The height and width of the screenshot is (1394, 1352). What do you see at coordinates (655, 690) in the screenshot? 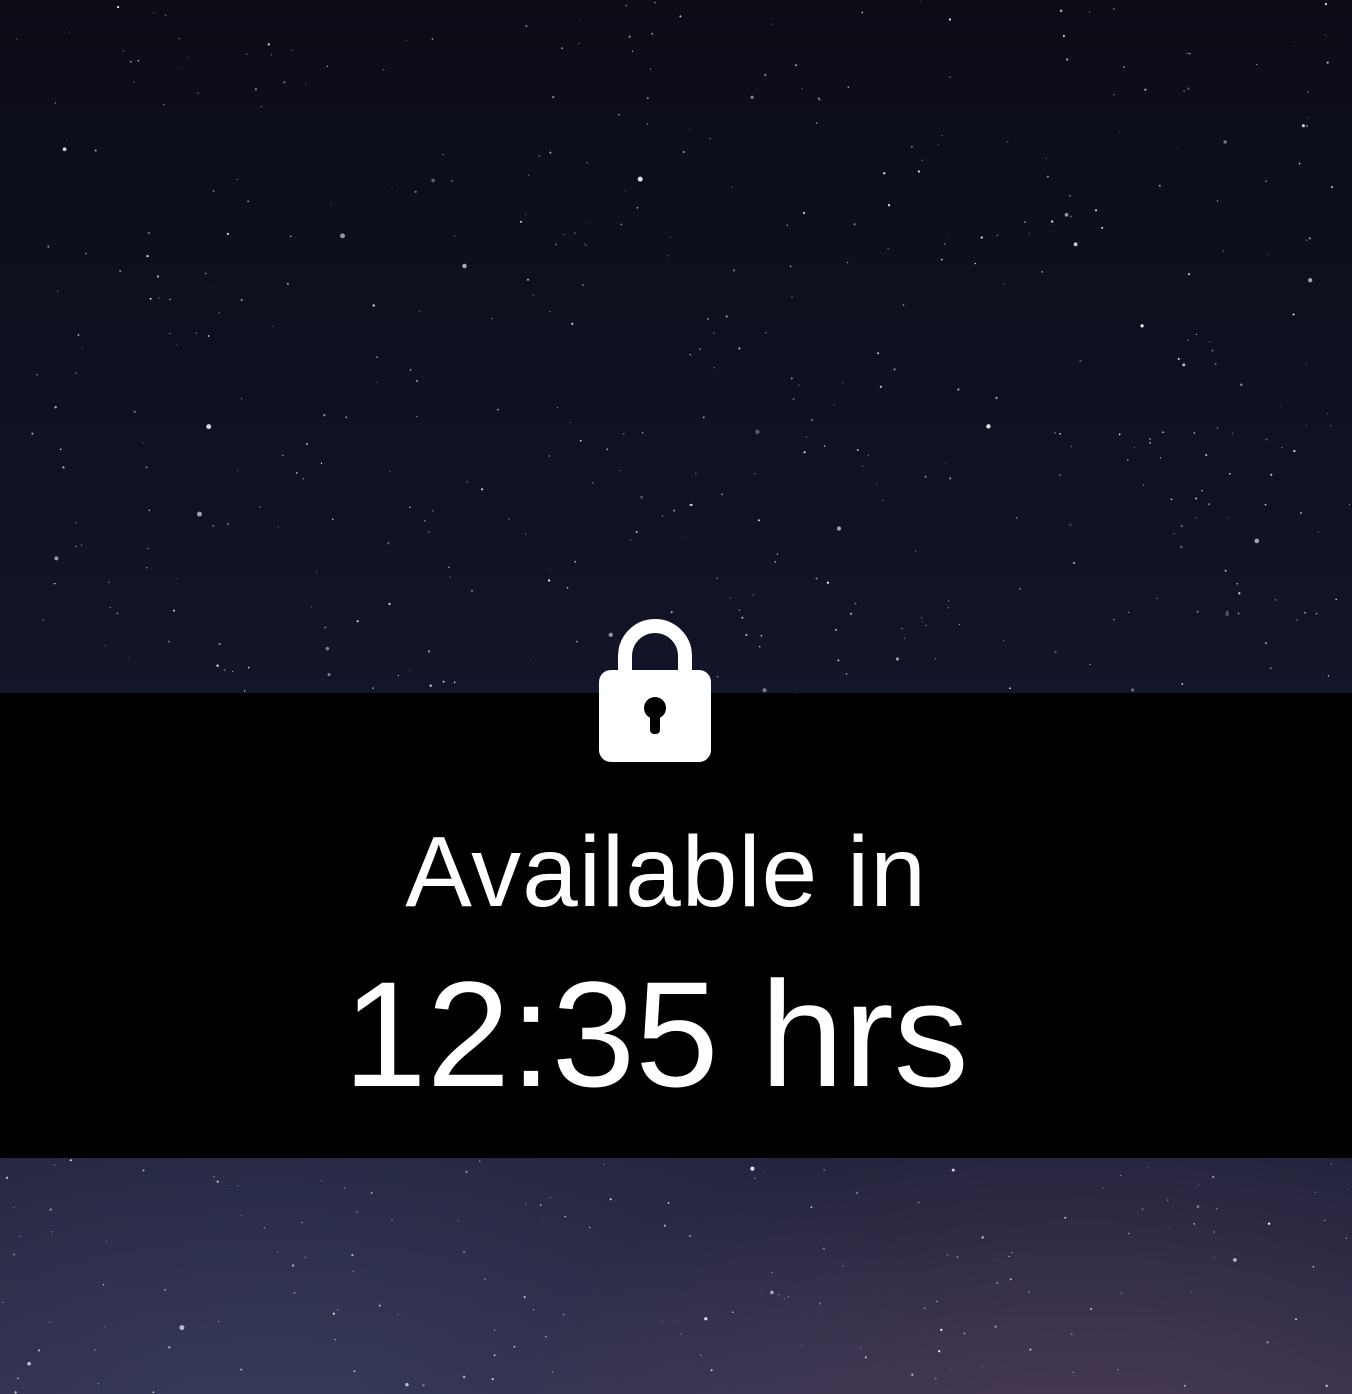
I see `lock-icon` at bounding box center [655, 690].